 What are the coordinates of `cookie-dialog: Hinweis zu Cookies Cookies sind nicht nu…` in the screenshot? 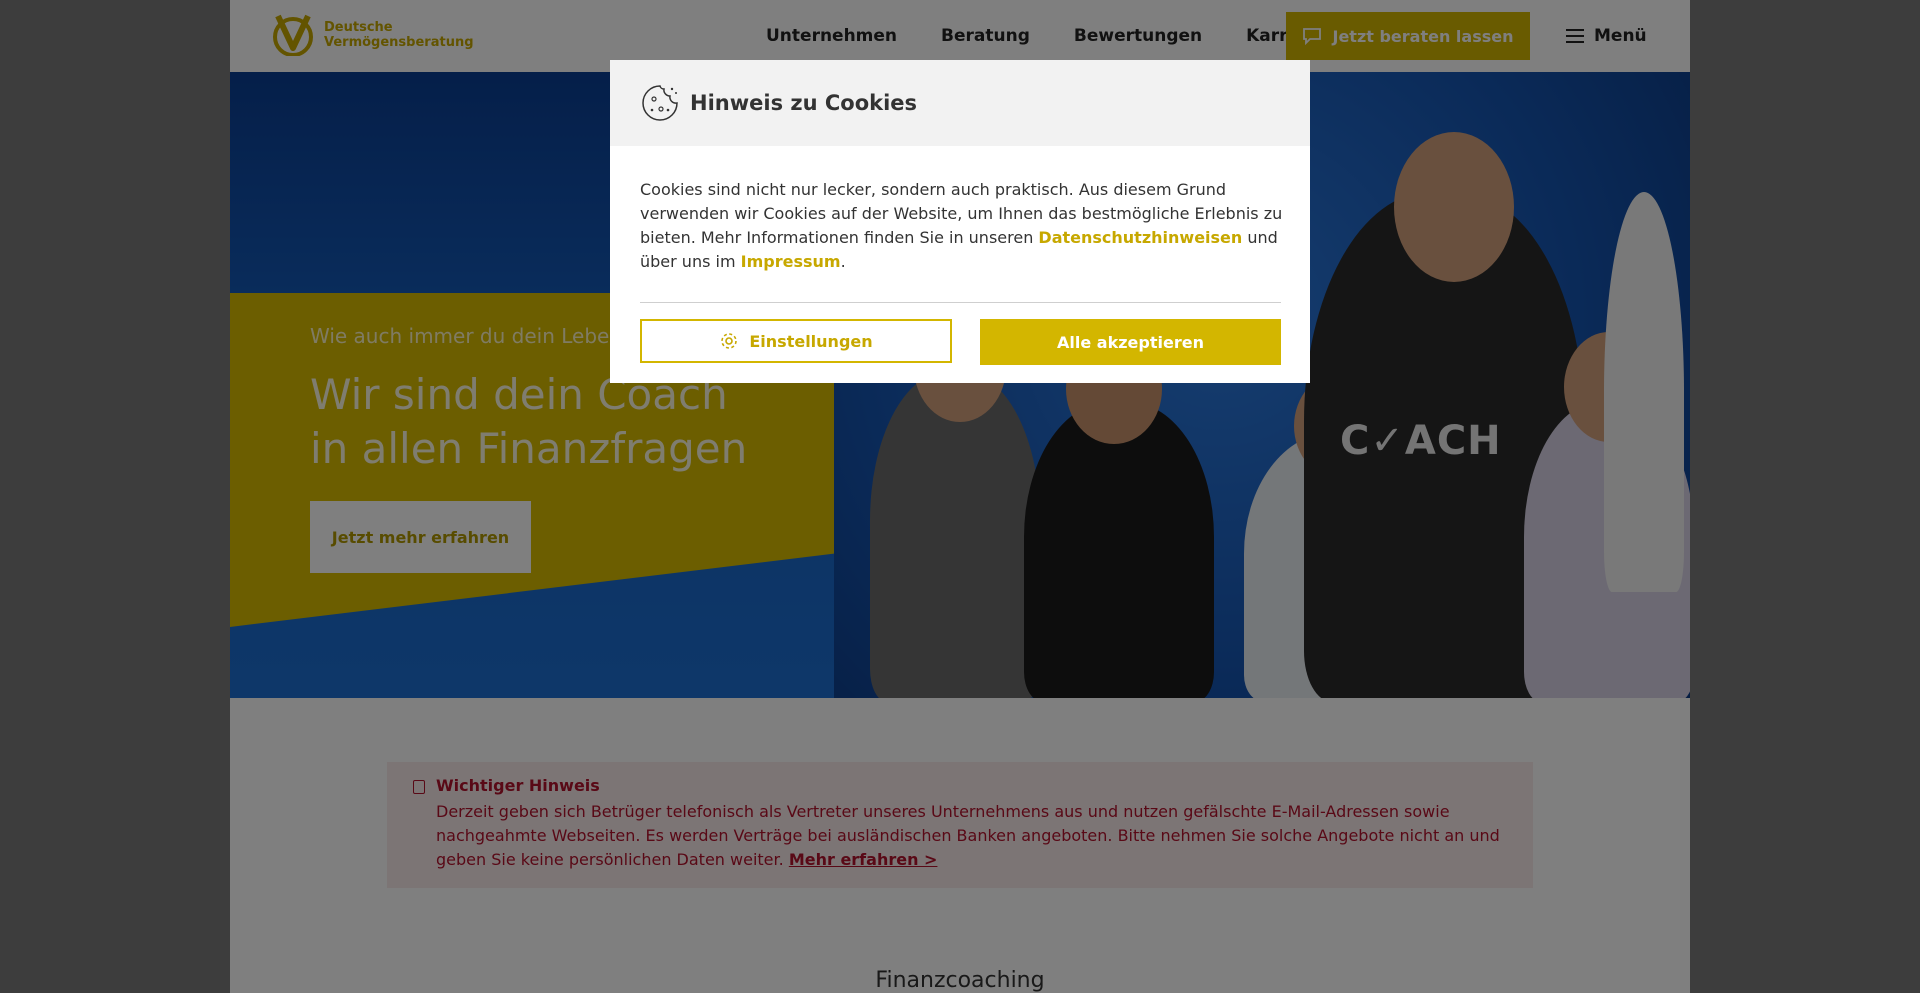 It's located at (960, 221).